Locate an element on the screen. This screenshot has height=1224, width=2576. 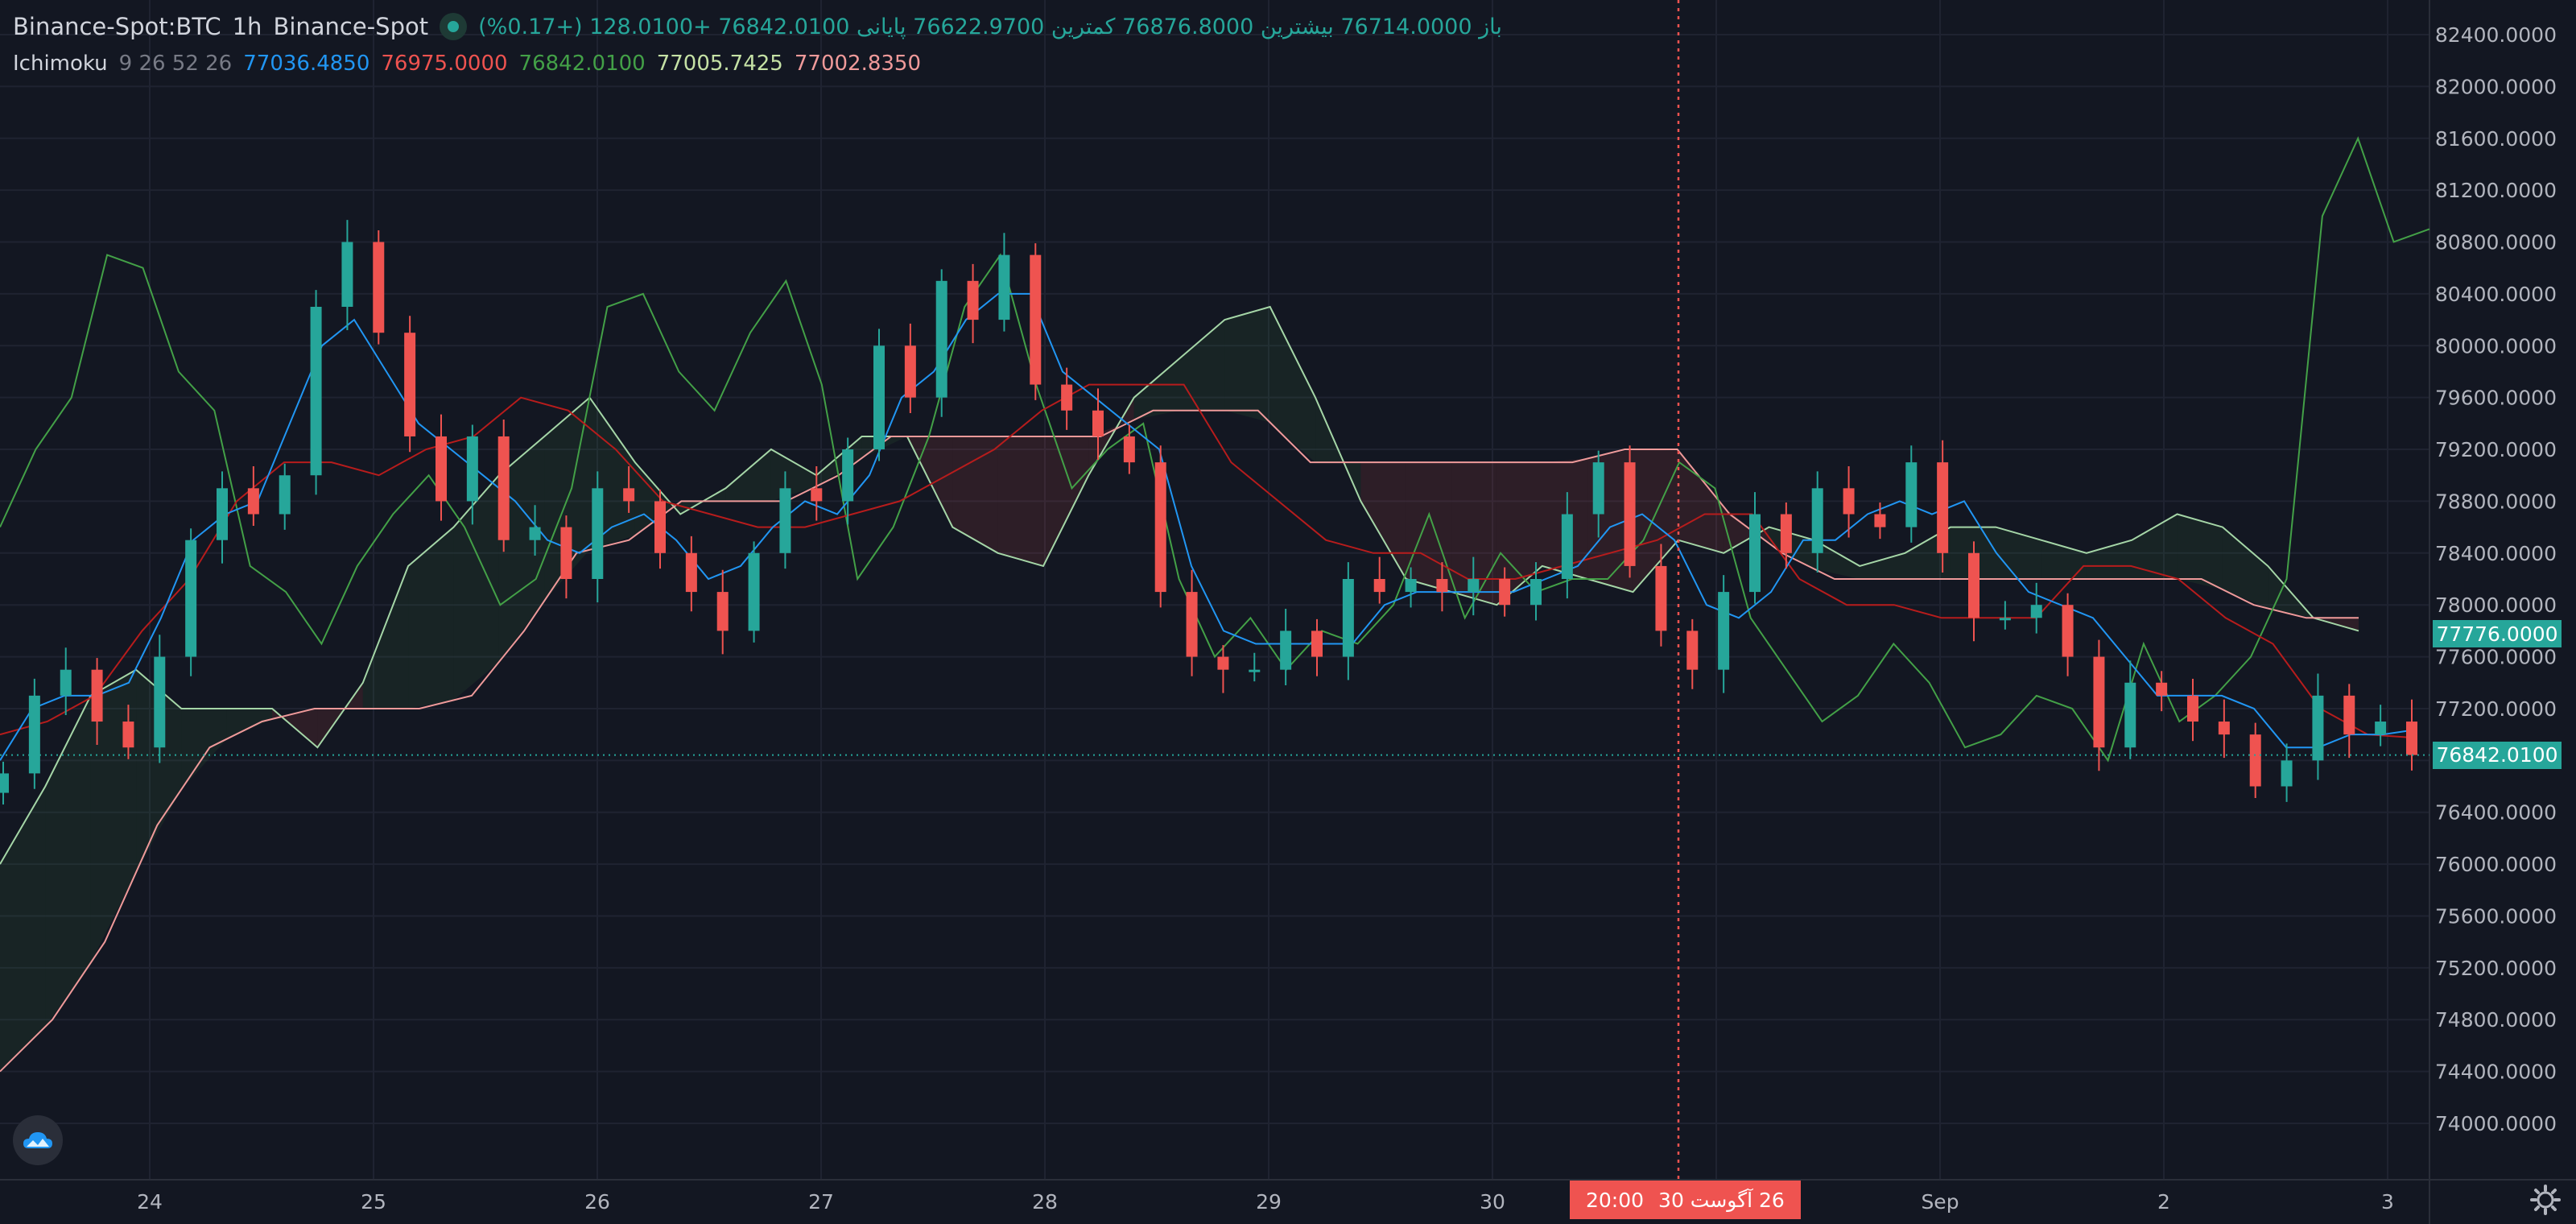
symbol-name: Binance-Spot:BTC is located at coordinates (117, 26).